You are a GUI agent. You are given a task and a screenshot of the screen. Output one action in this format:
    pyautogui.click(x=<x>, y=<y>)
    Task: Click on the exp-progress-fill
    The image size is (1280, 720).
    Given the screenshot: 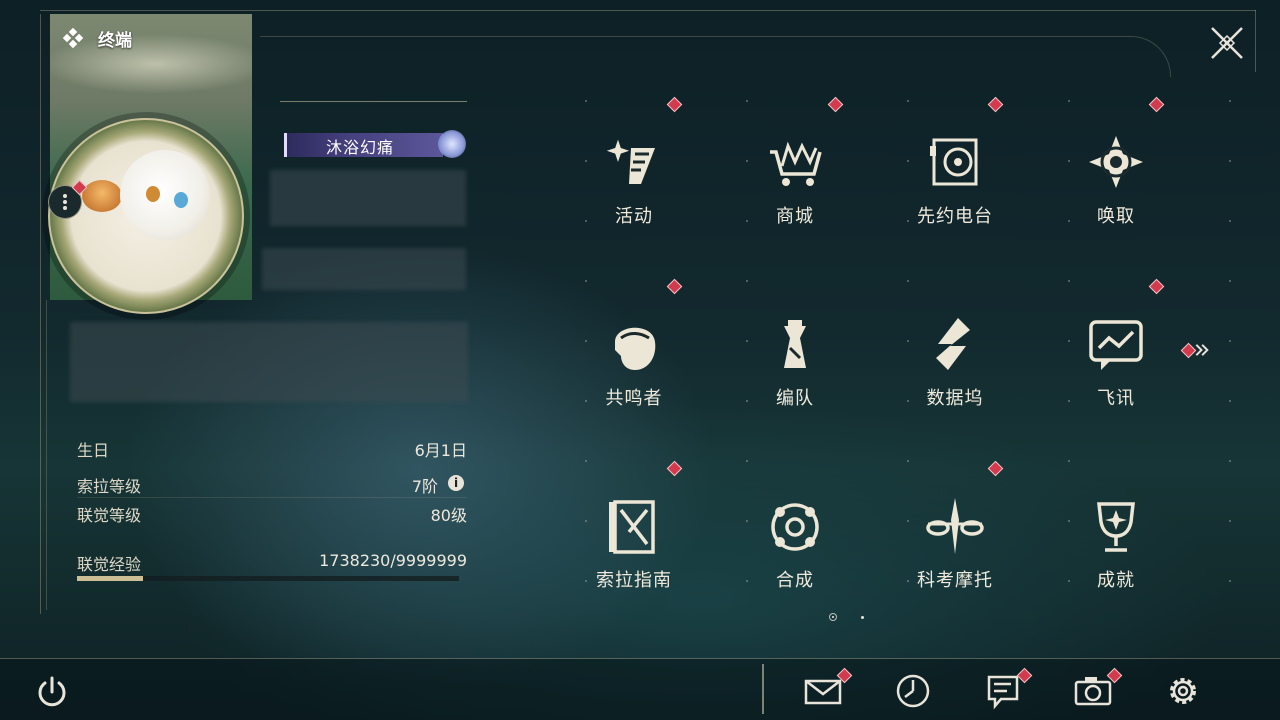 What is the action you would take?
    pyautogui.click(x=110, y=578)
    